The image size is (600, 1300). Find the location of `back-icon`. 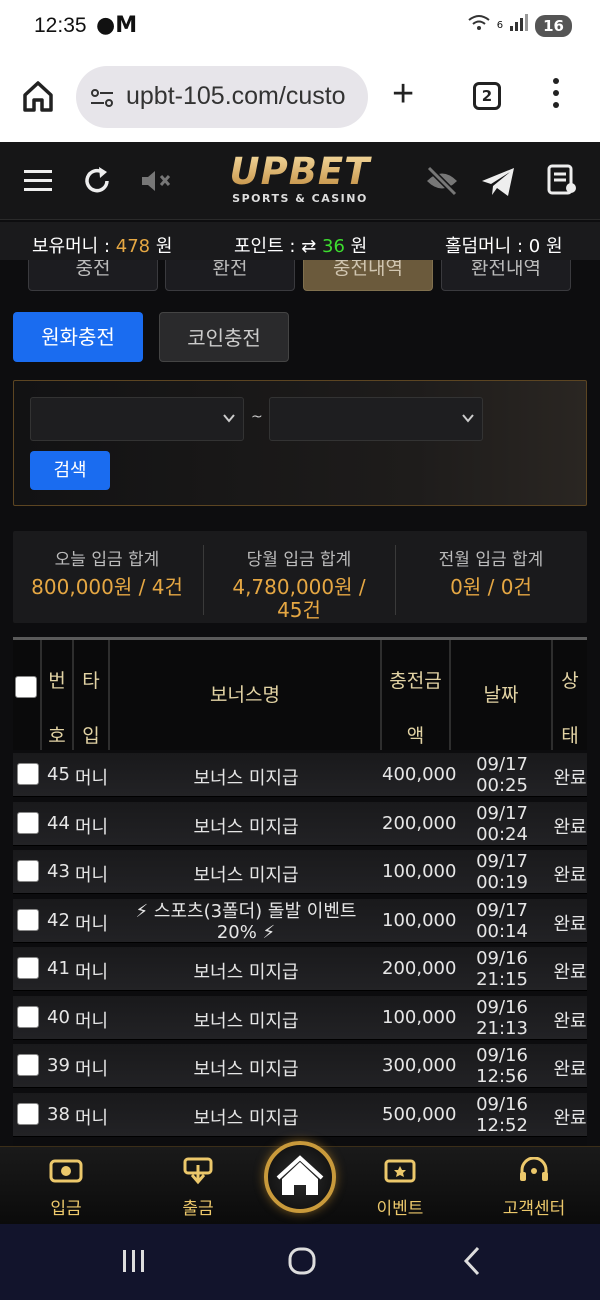

back-icon is located at coordinates (472, 1261).